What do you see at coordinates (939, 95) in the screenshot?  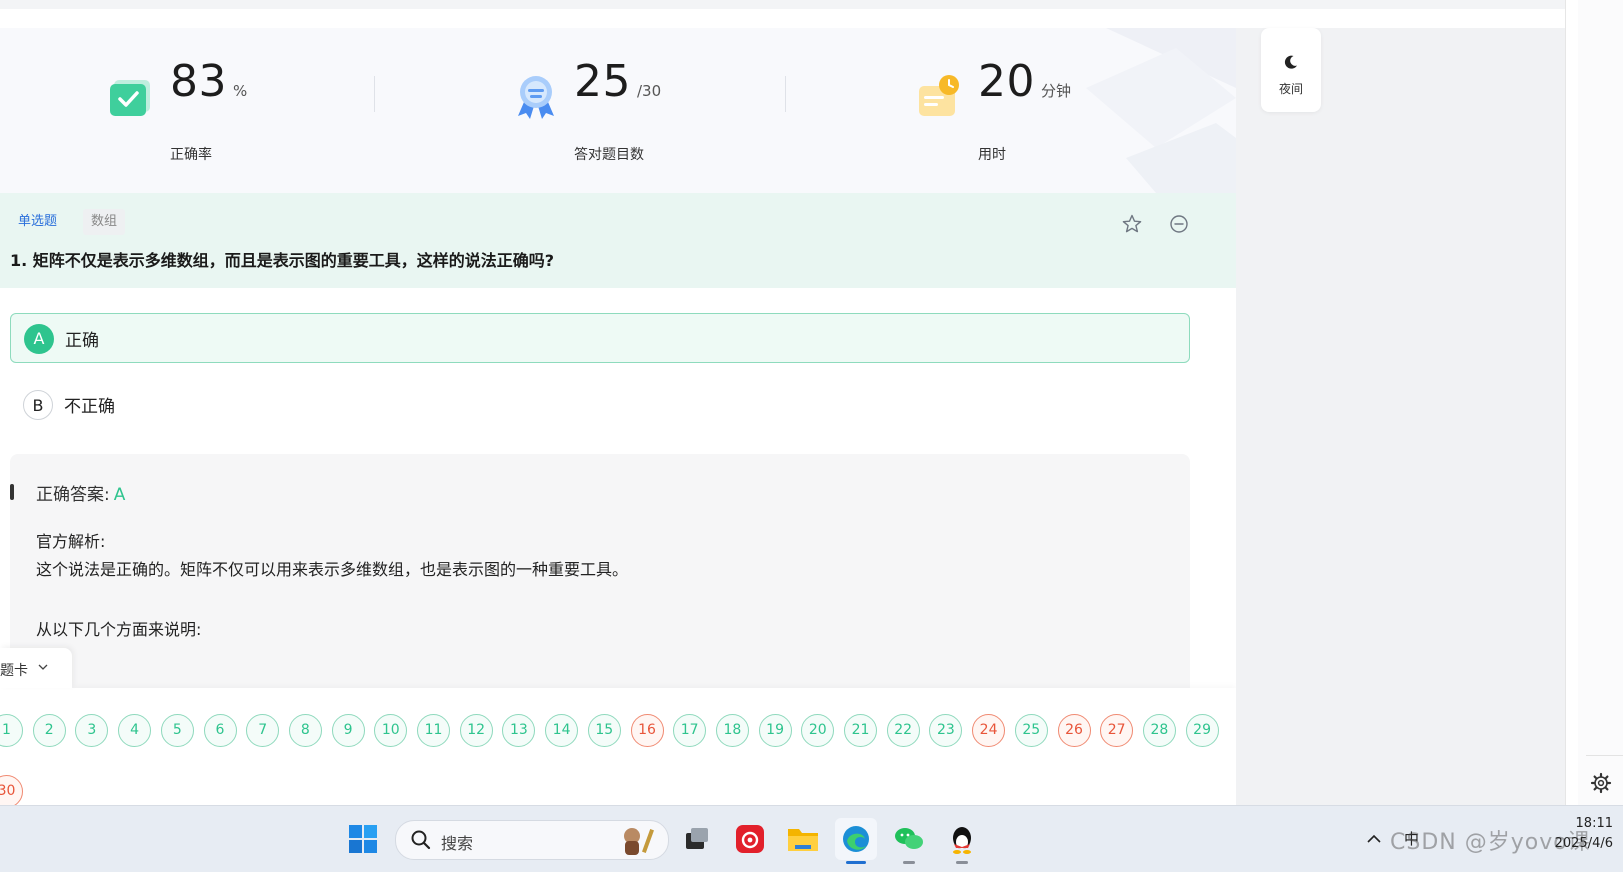 I see `timer-icon` at bounding box center [939, 95].